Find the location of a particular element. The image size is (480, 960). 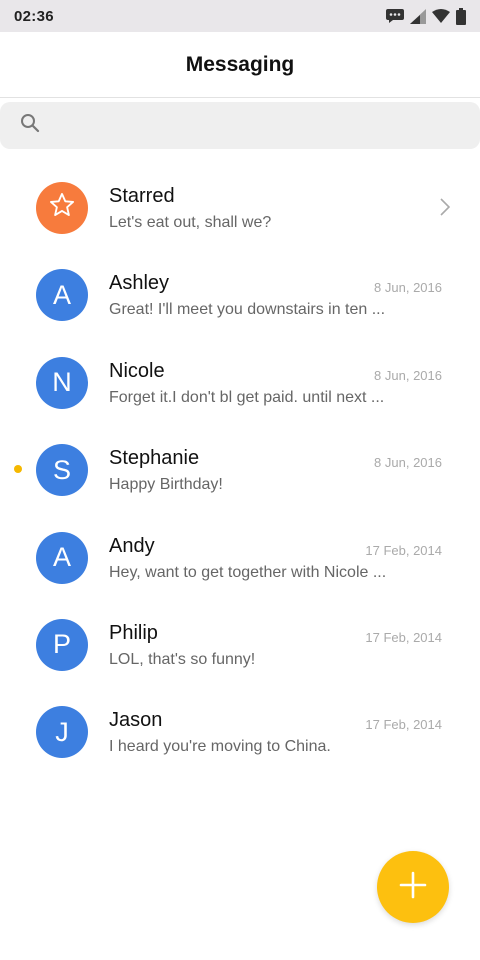

conversation-name: Nicole is located at coordinates (137, 370).